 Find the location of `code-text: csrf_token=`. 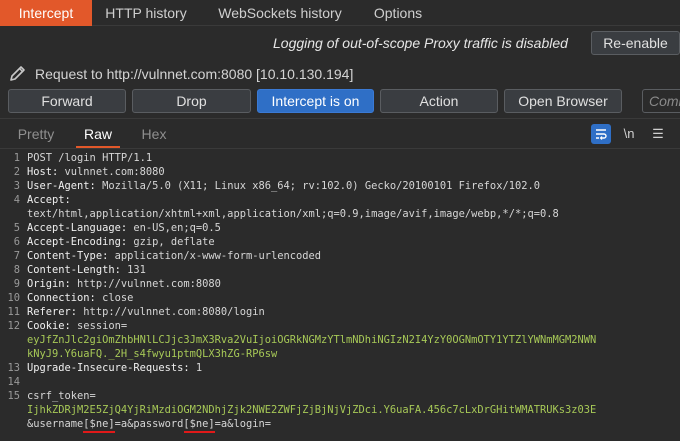

code-text: csrf_token= is located at coordinates (61, 396).